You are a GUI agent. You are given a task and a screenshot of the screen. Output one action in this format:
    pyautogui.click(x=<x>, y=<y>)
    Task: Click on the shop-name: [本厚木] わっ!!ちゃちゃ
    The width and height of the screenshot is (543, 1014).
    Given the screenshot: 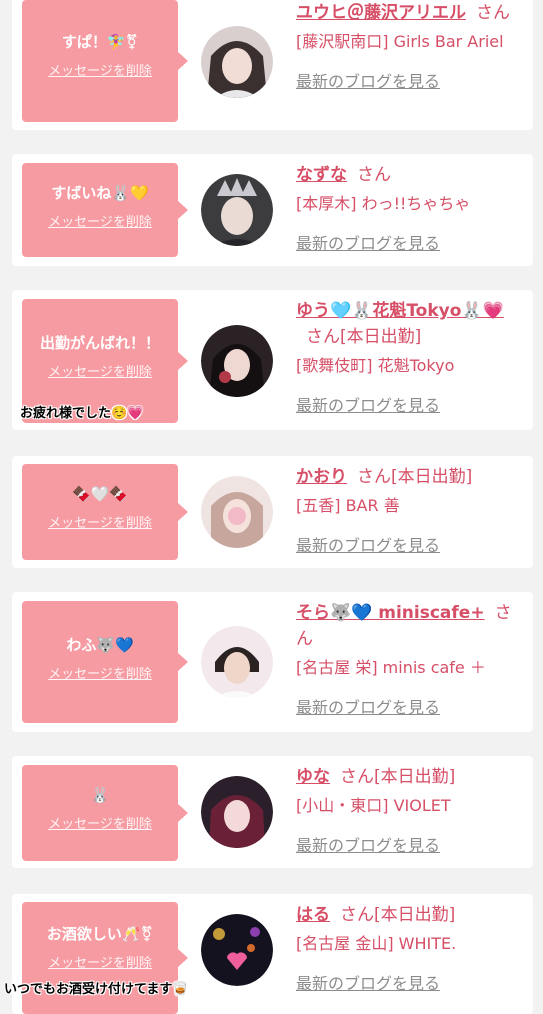 What is the action you would take?
    pyautogui.click(x=383, y=203)
    